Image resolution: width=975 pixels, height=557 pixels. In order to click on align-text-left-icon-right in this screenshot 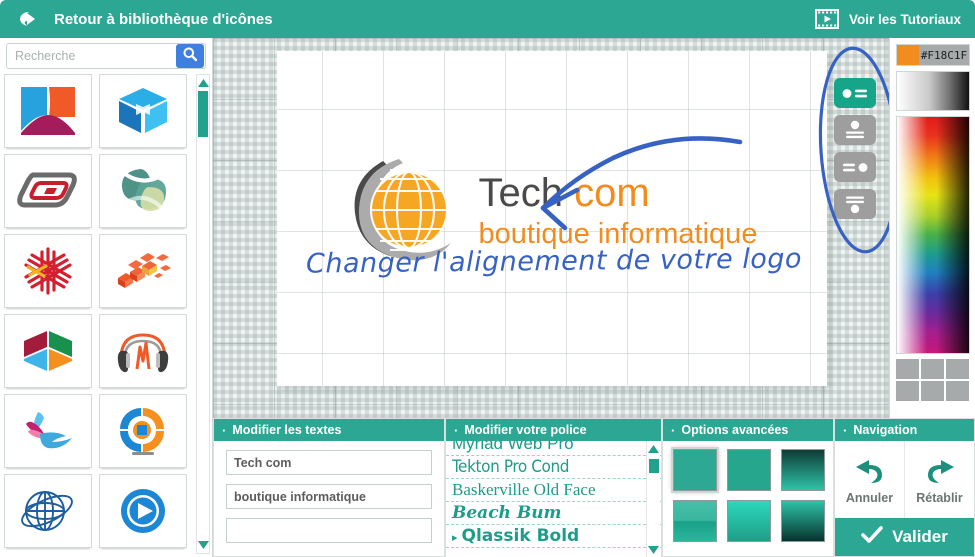, I will do `click(855, 167)`.